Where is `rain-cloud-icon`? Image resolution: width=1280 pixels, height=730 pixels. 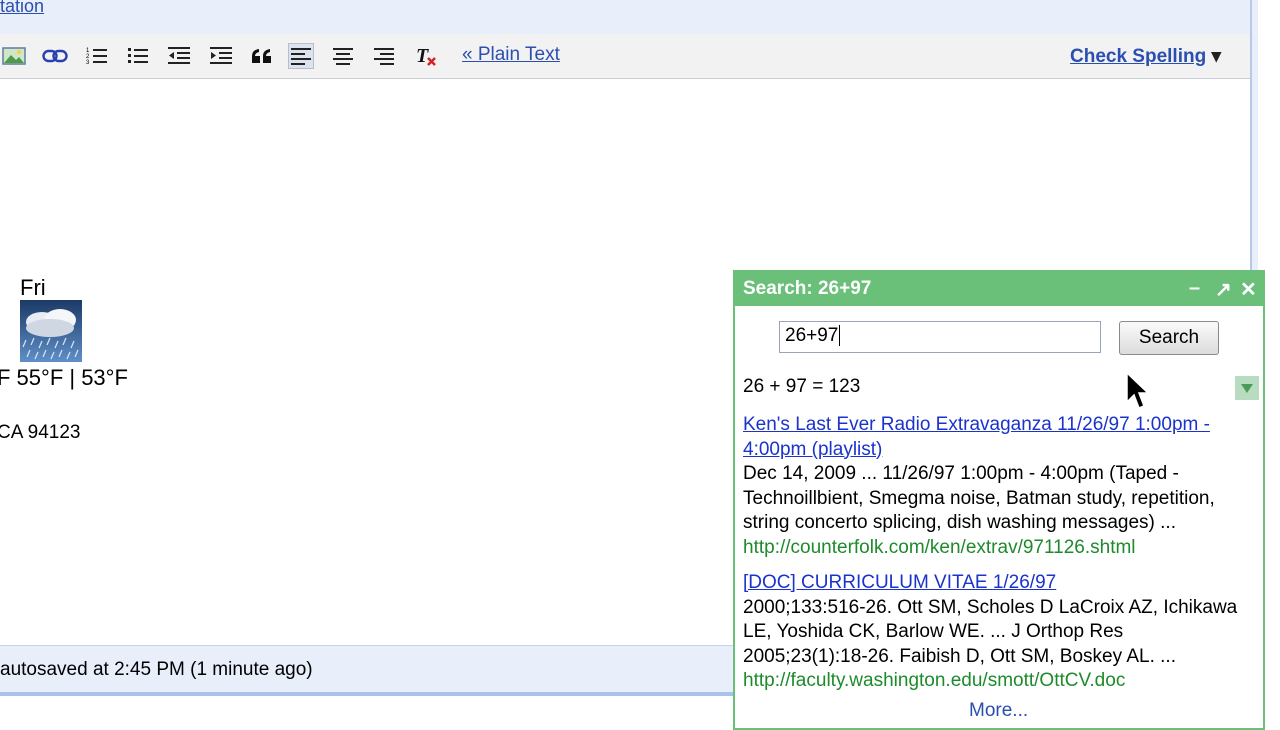
rain-cloud-icon is located at coordinates (51, 331).